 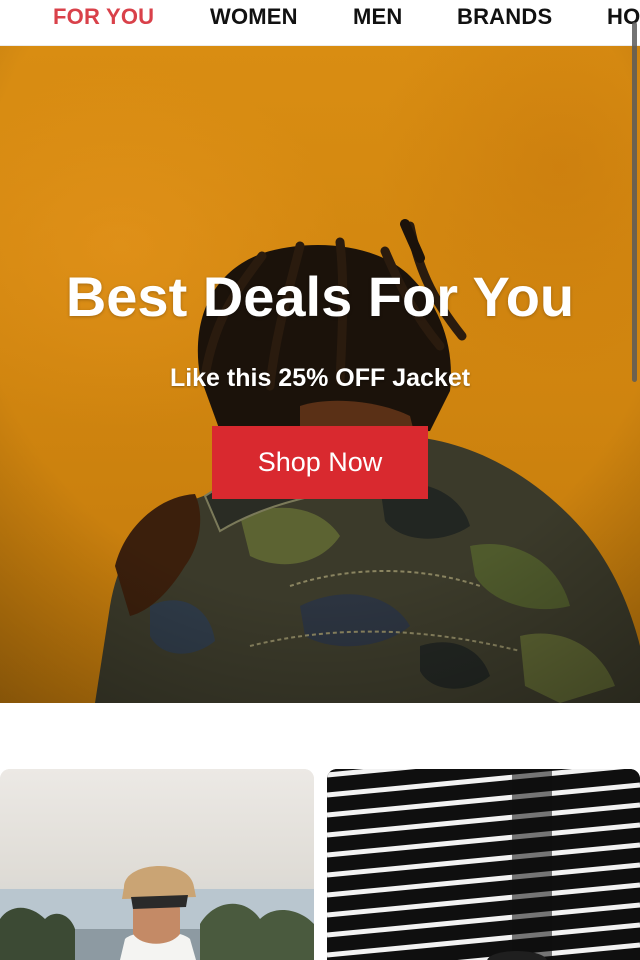 What do you see at coordinates (320, 462) in the screenshot?
I see `shop-now-button: Shop Now` at bounding box center [320, 462].